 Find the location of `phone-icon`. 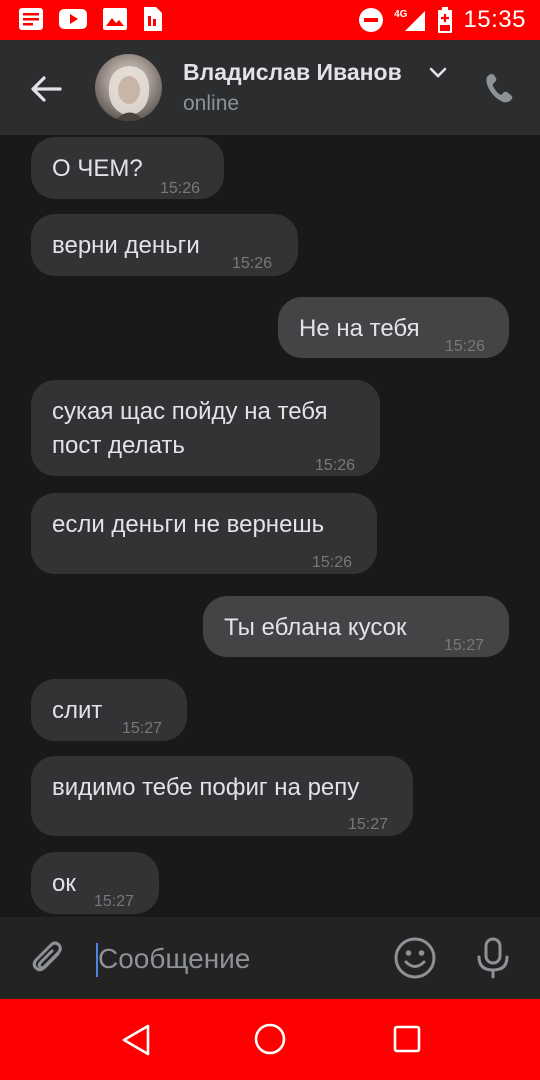

phone-icon is located at coordinates (500, 88).